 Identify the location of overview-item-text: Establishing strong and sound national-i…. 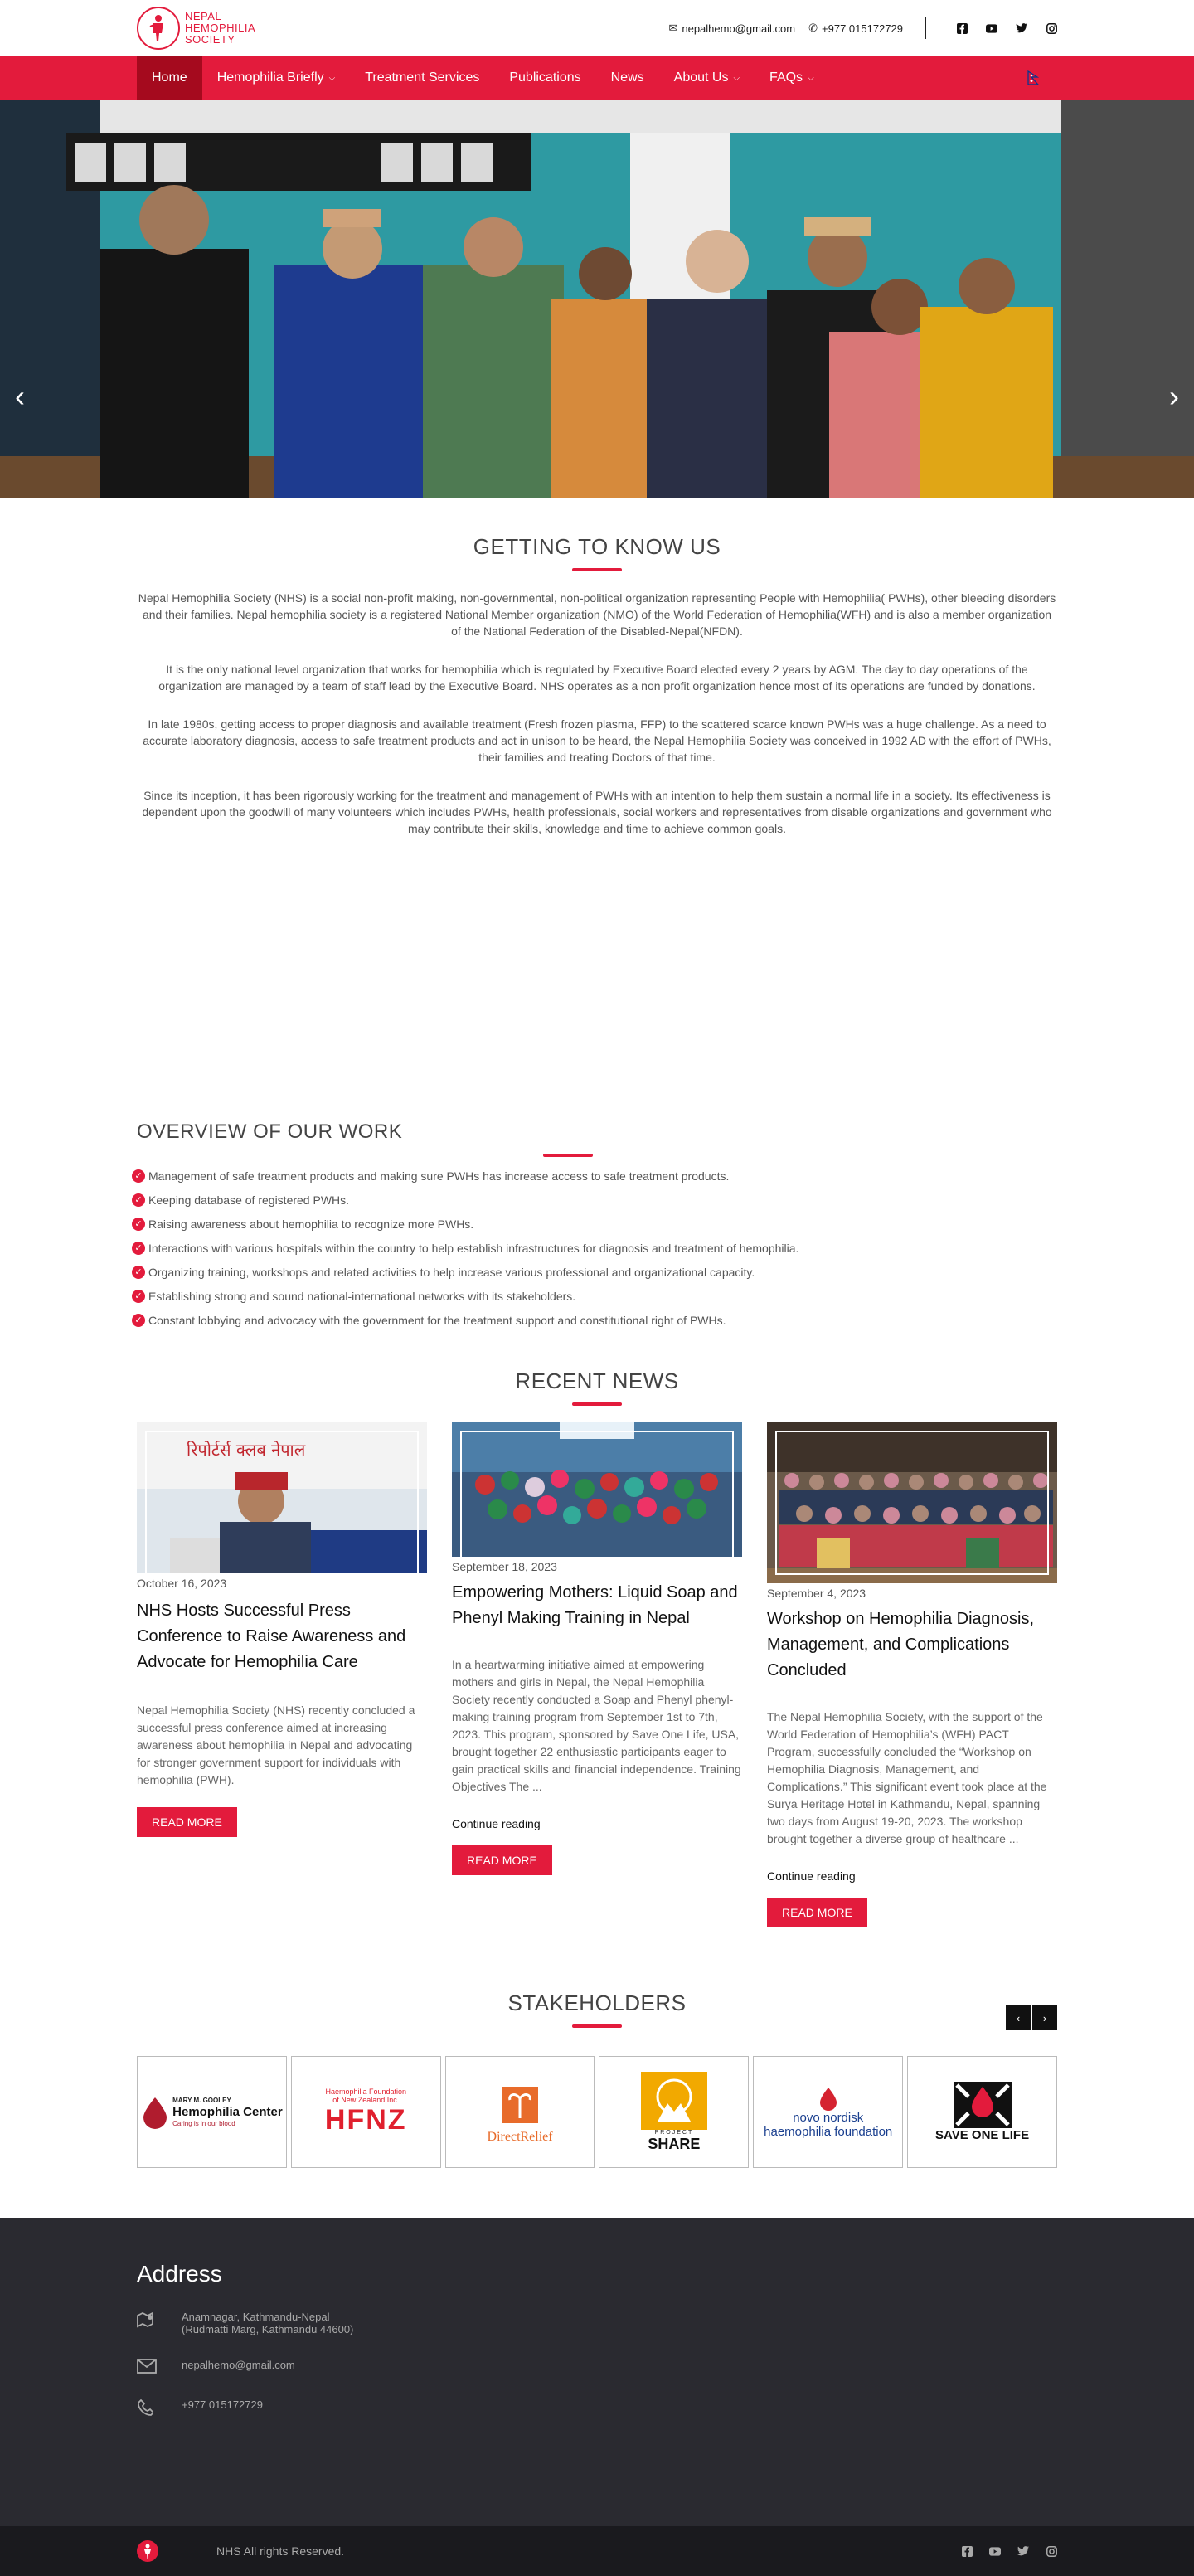
(362, 1296).